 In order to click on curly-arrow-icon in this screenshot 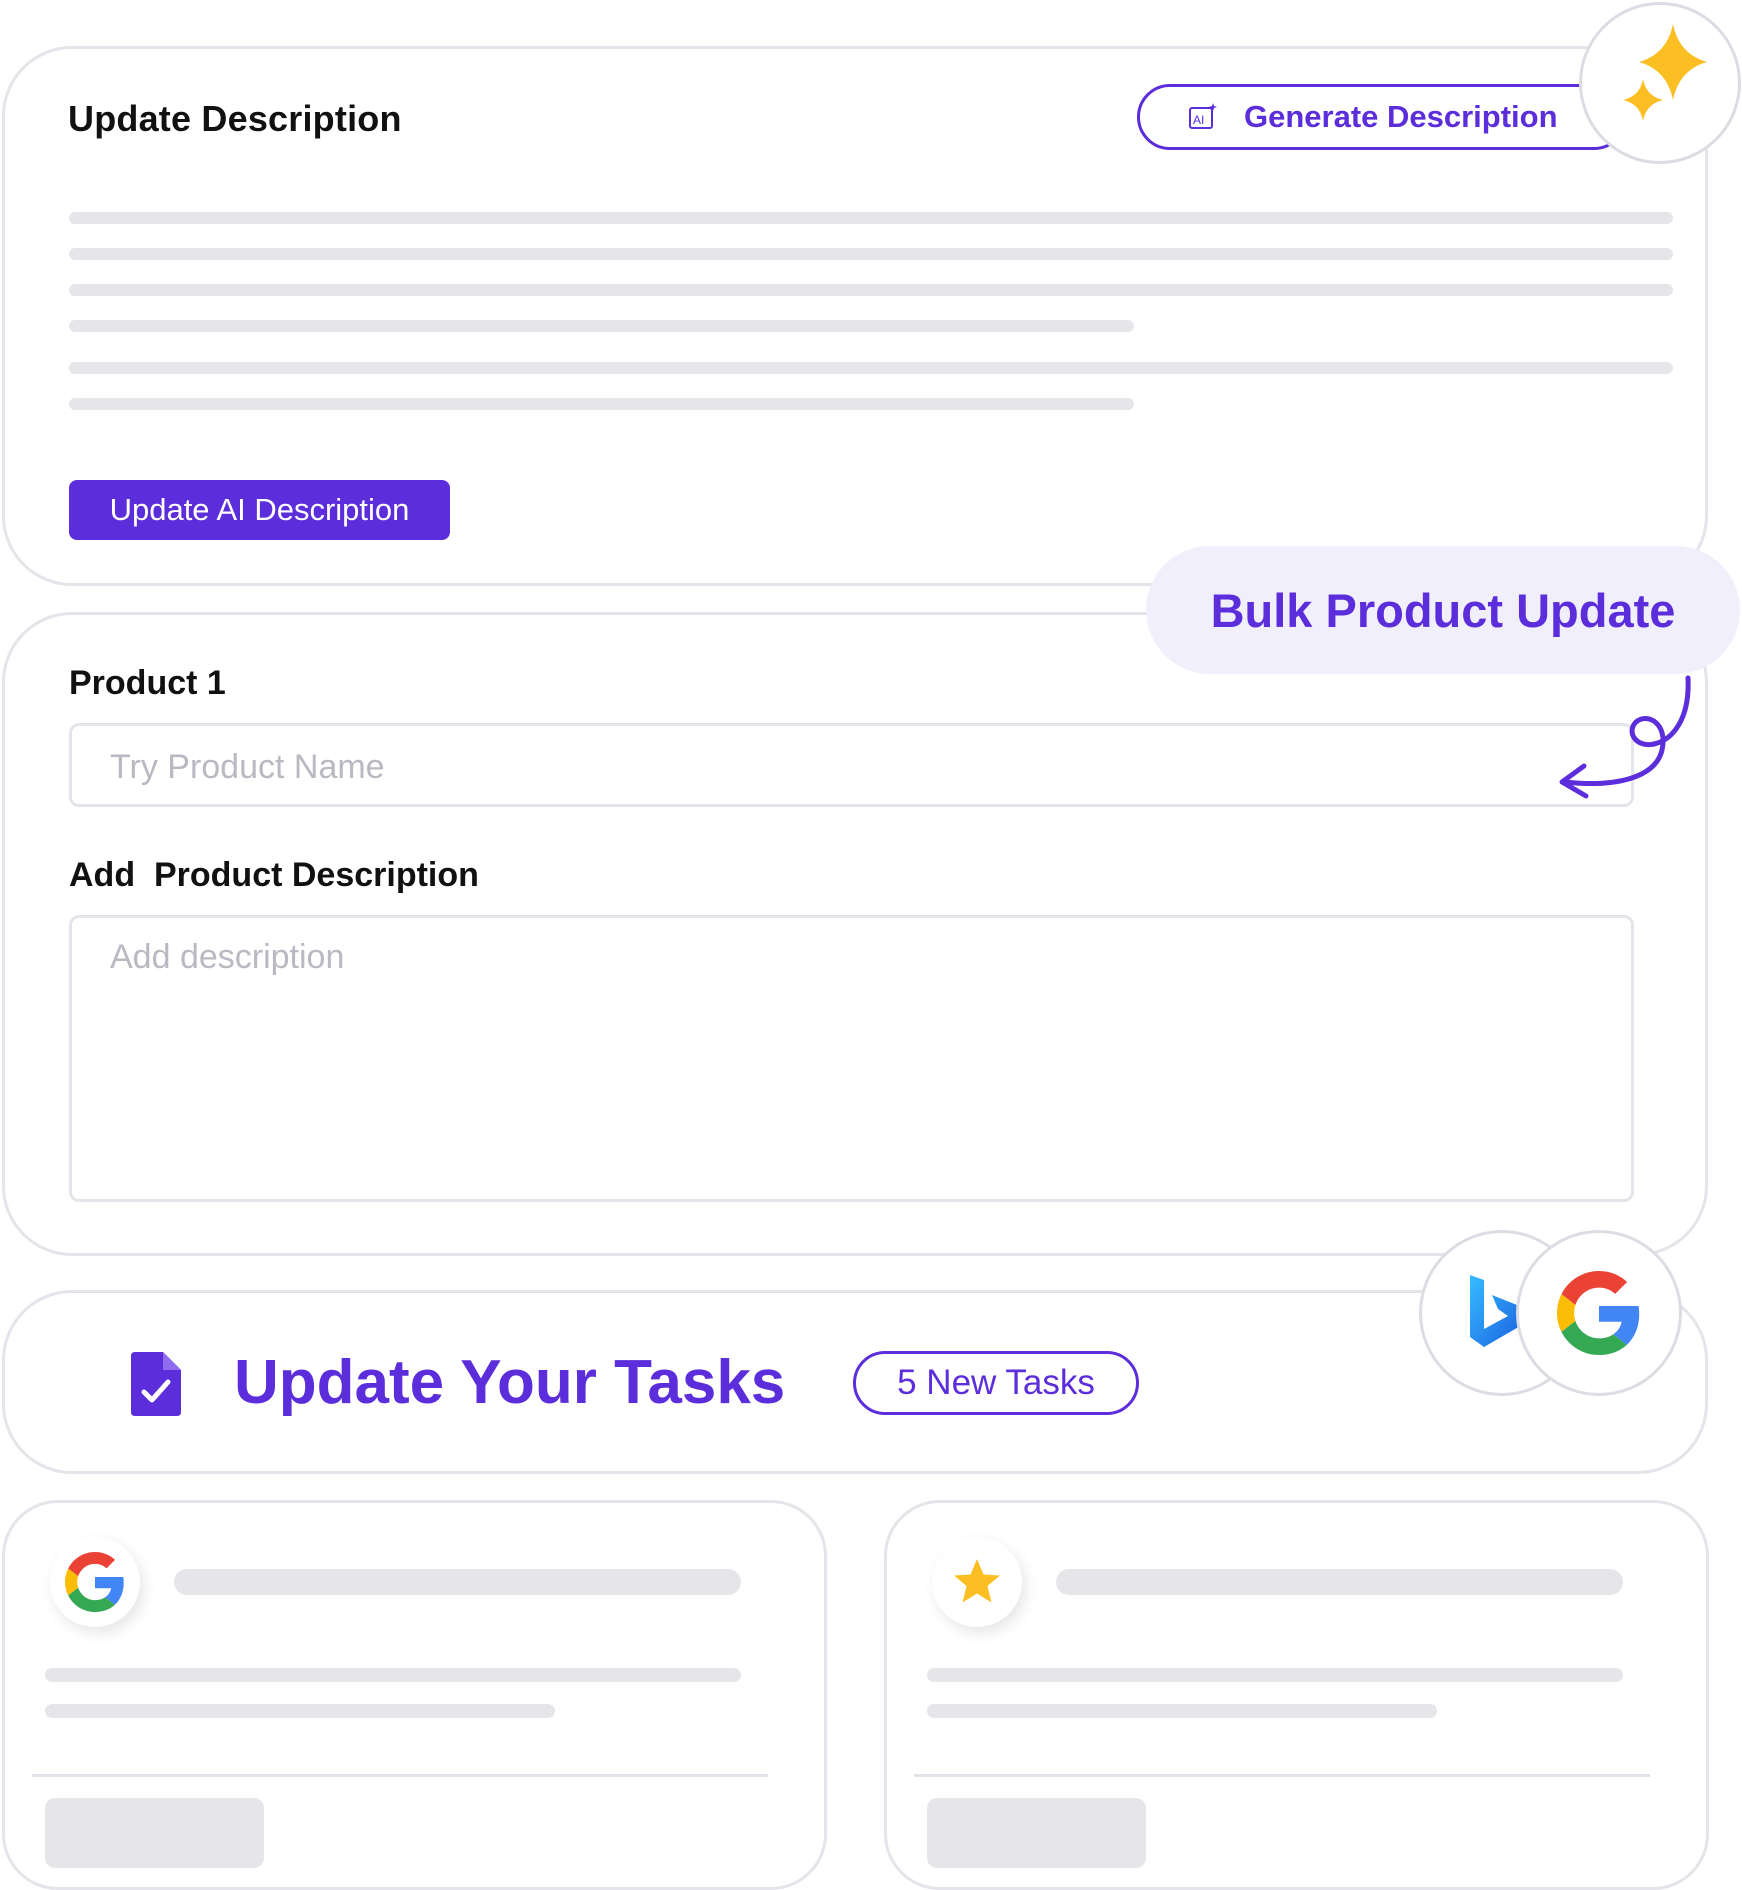, I will do `click(1625, 737)`.